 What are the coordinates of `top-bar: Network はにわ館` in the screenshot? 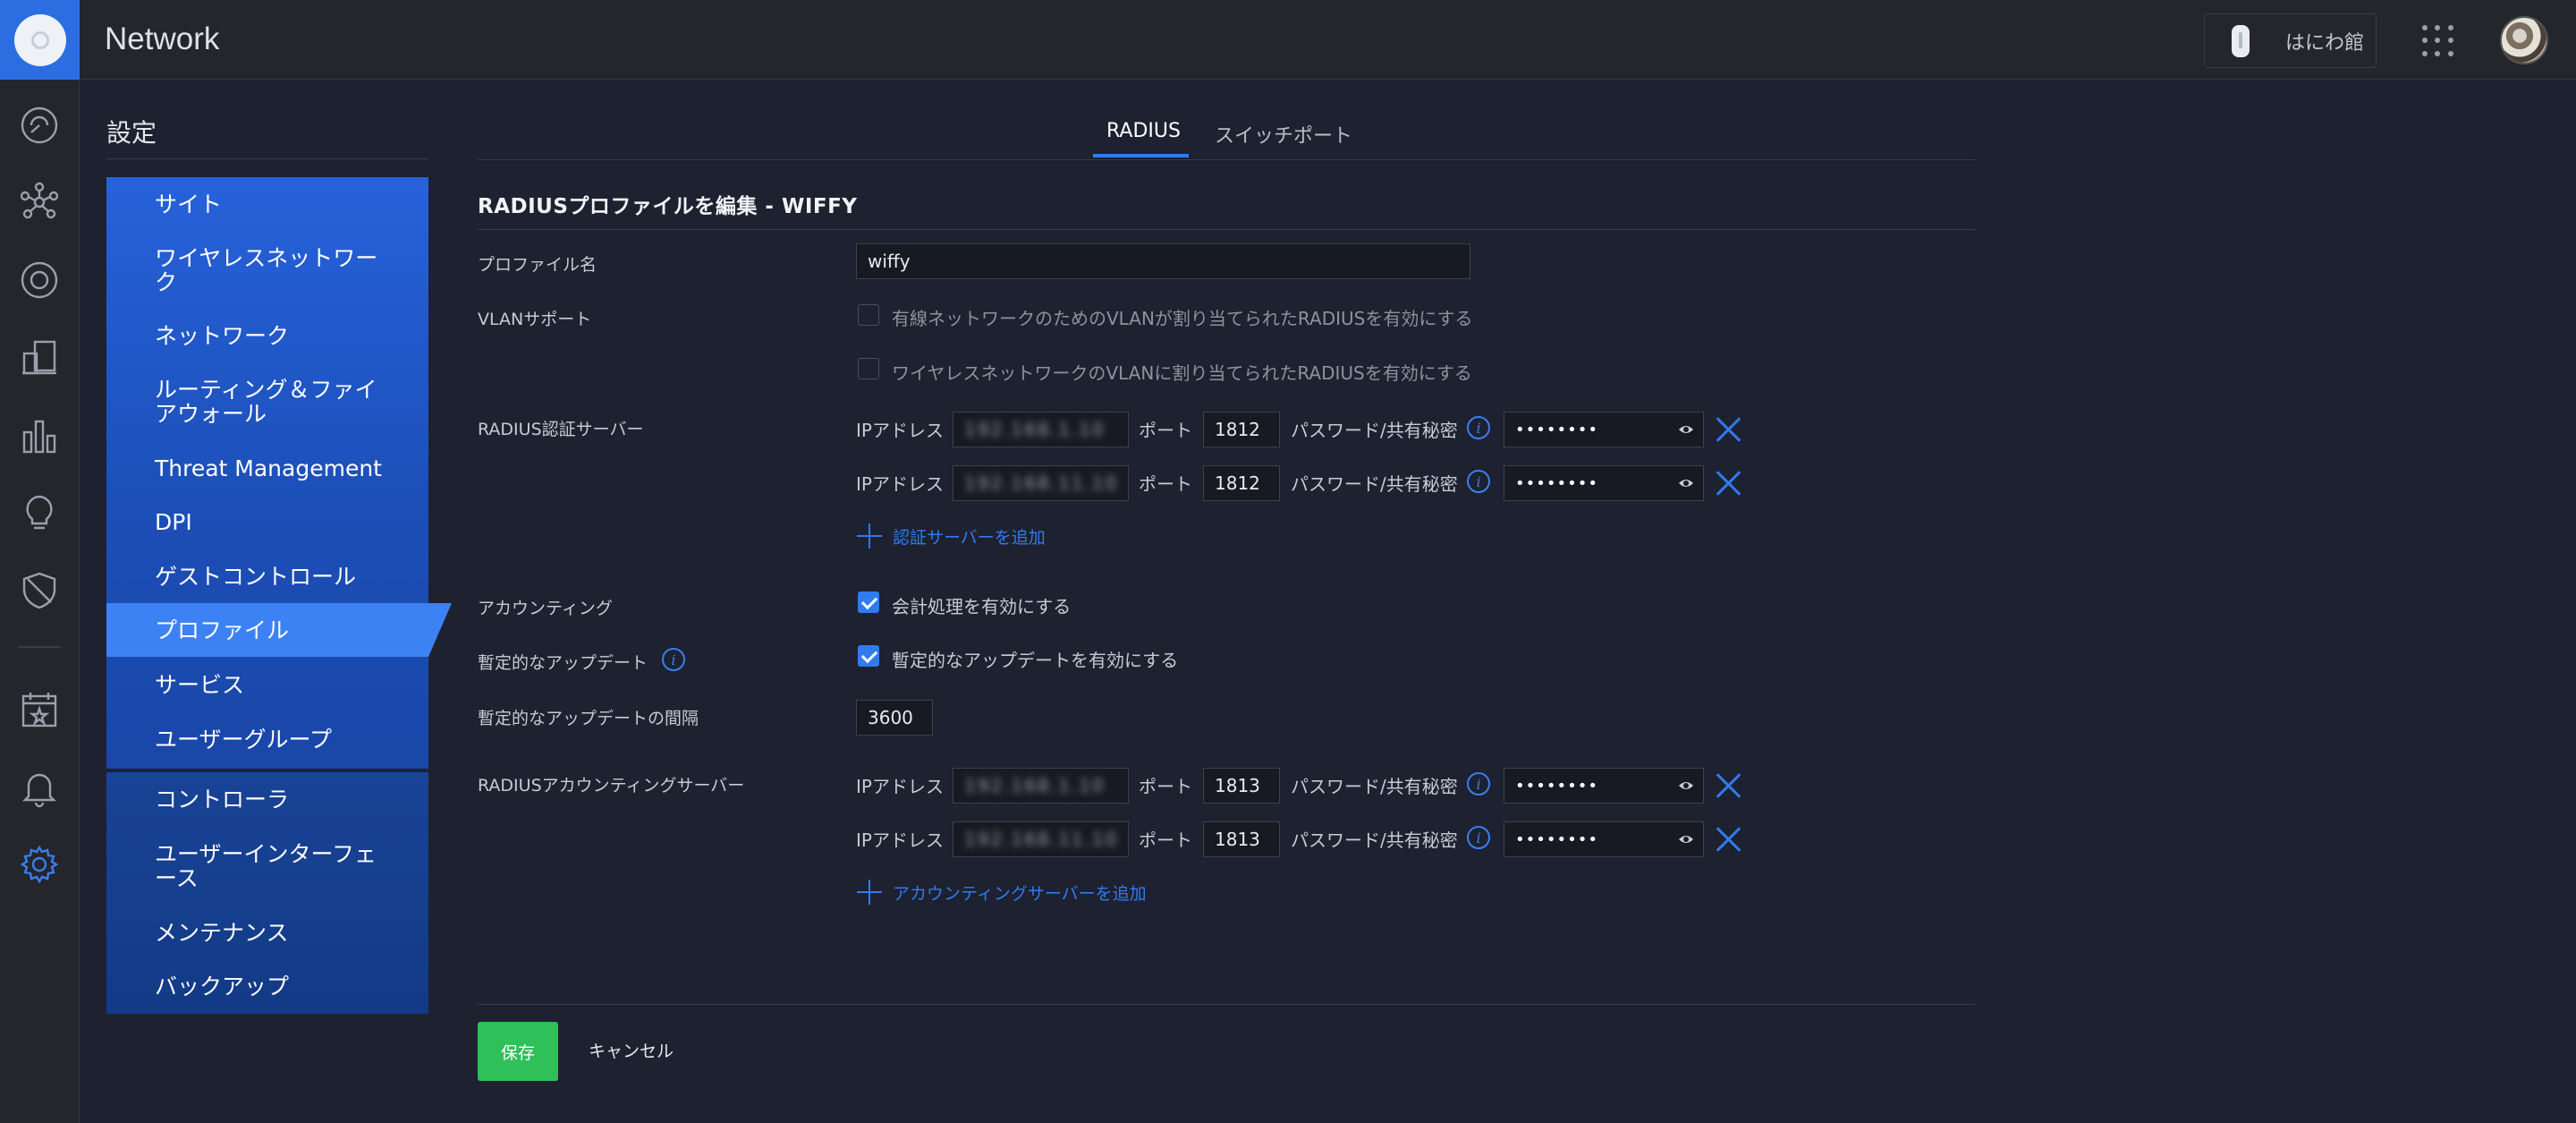 It's located at (1288, 40).